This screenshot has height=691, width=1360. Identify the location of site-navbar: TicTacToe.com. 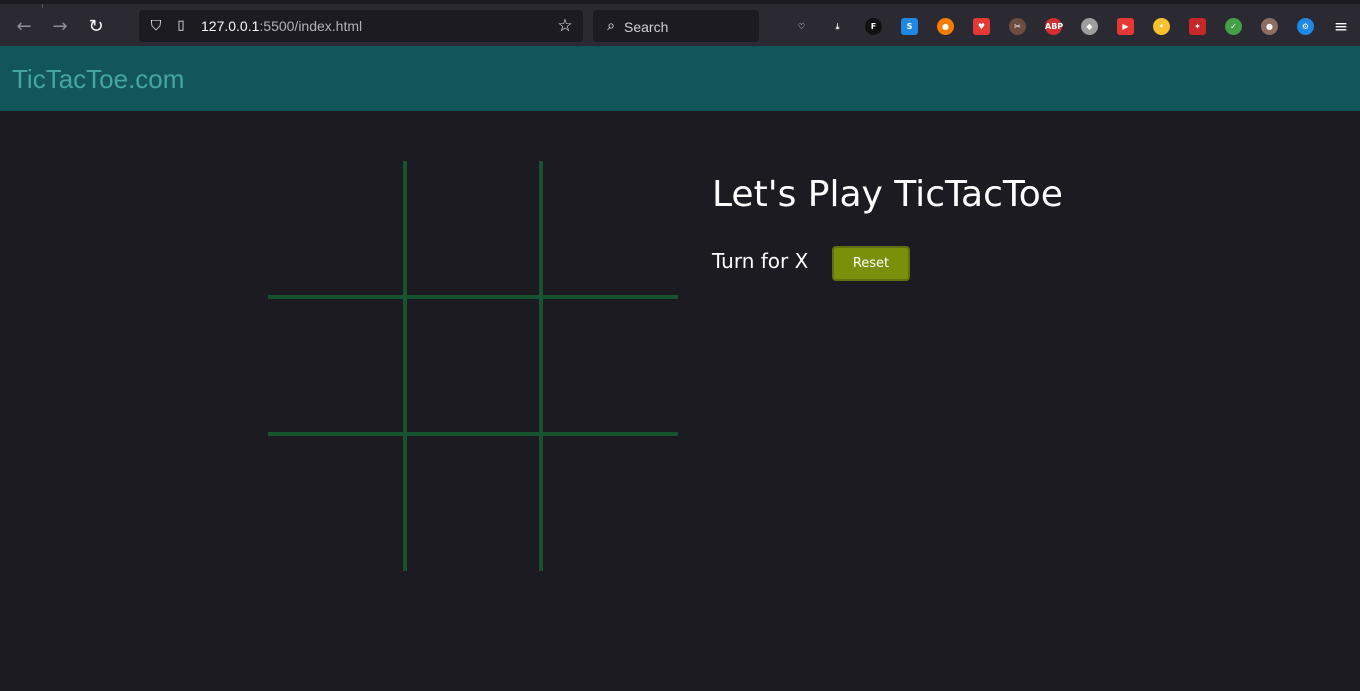
(680, 78).